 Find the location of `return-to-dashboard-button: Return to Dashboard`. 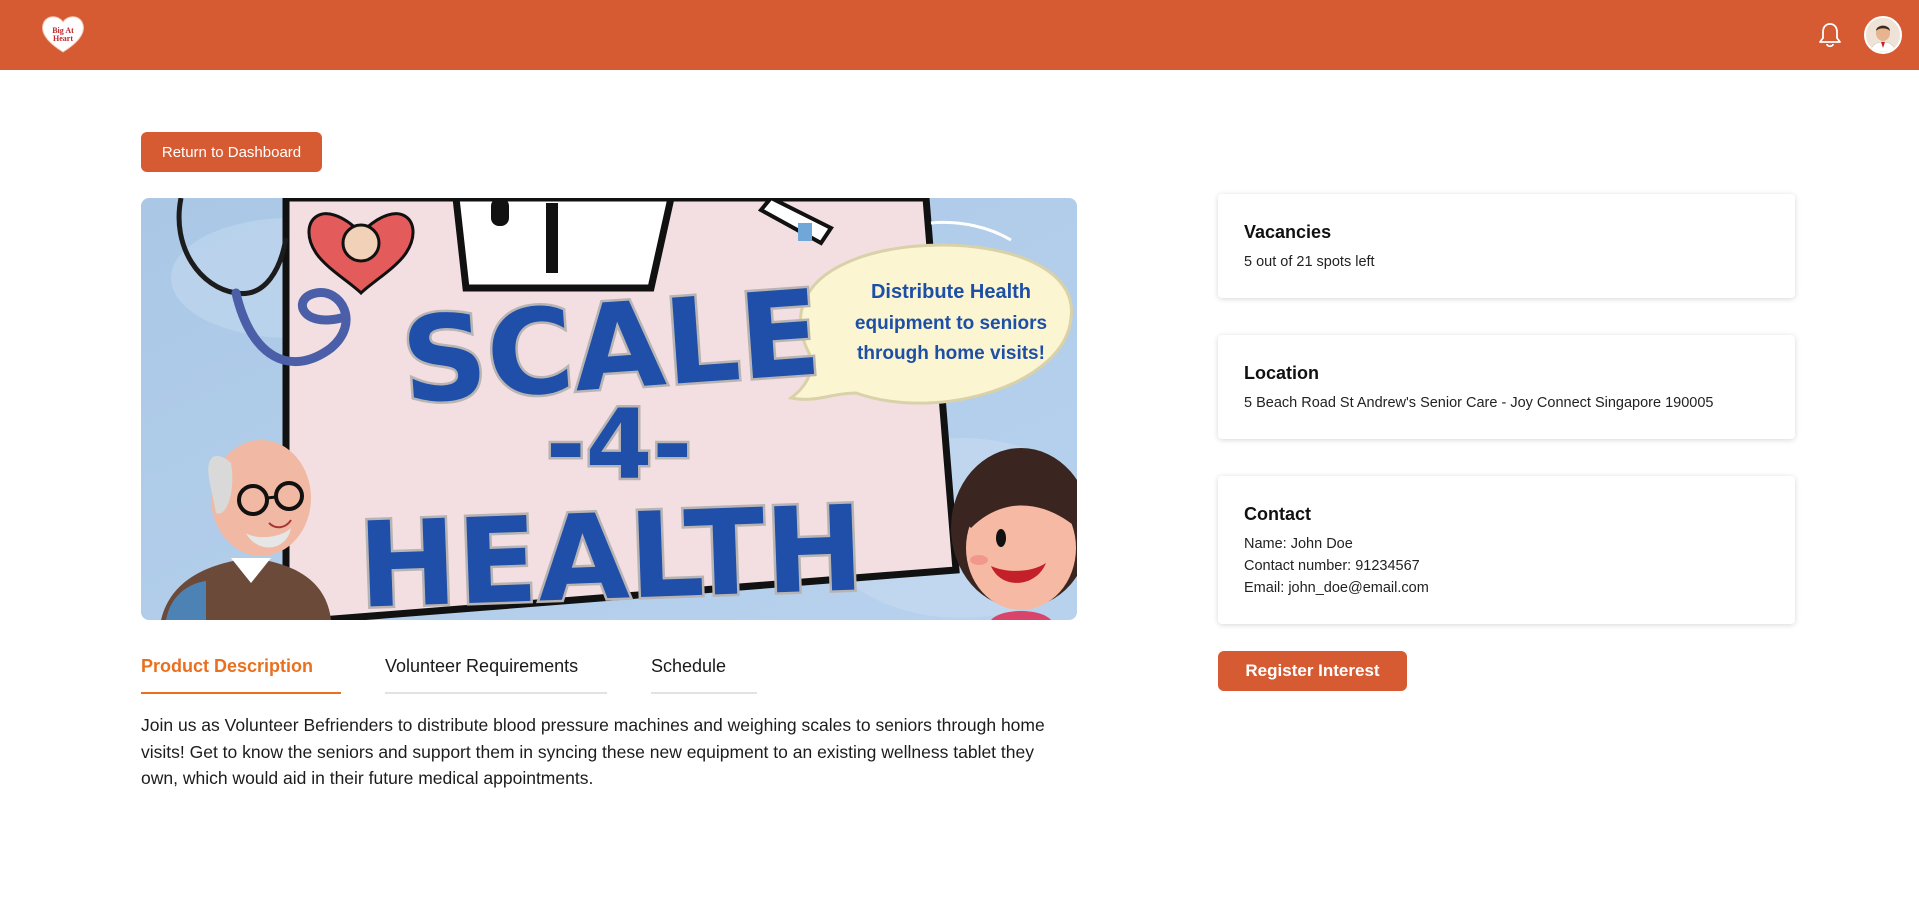

return-to-dashboard-button: Return to Dashboard is located at coordinates (231, 152).